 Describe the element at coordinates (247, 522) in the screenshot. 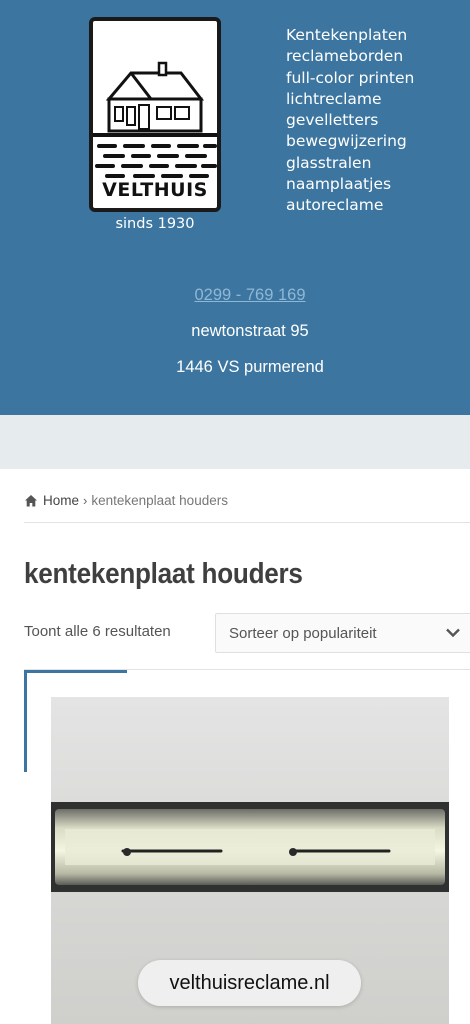

I see `divider` at that location.